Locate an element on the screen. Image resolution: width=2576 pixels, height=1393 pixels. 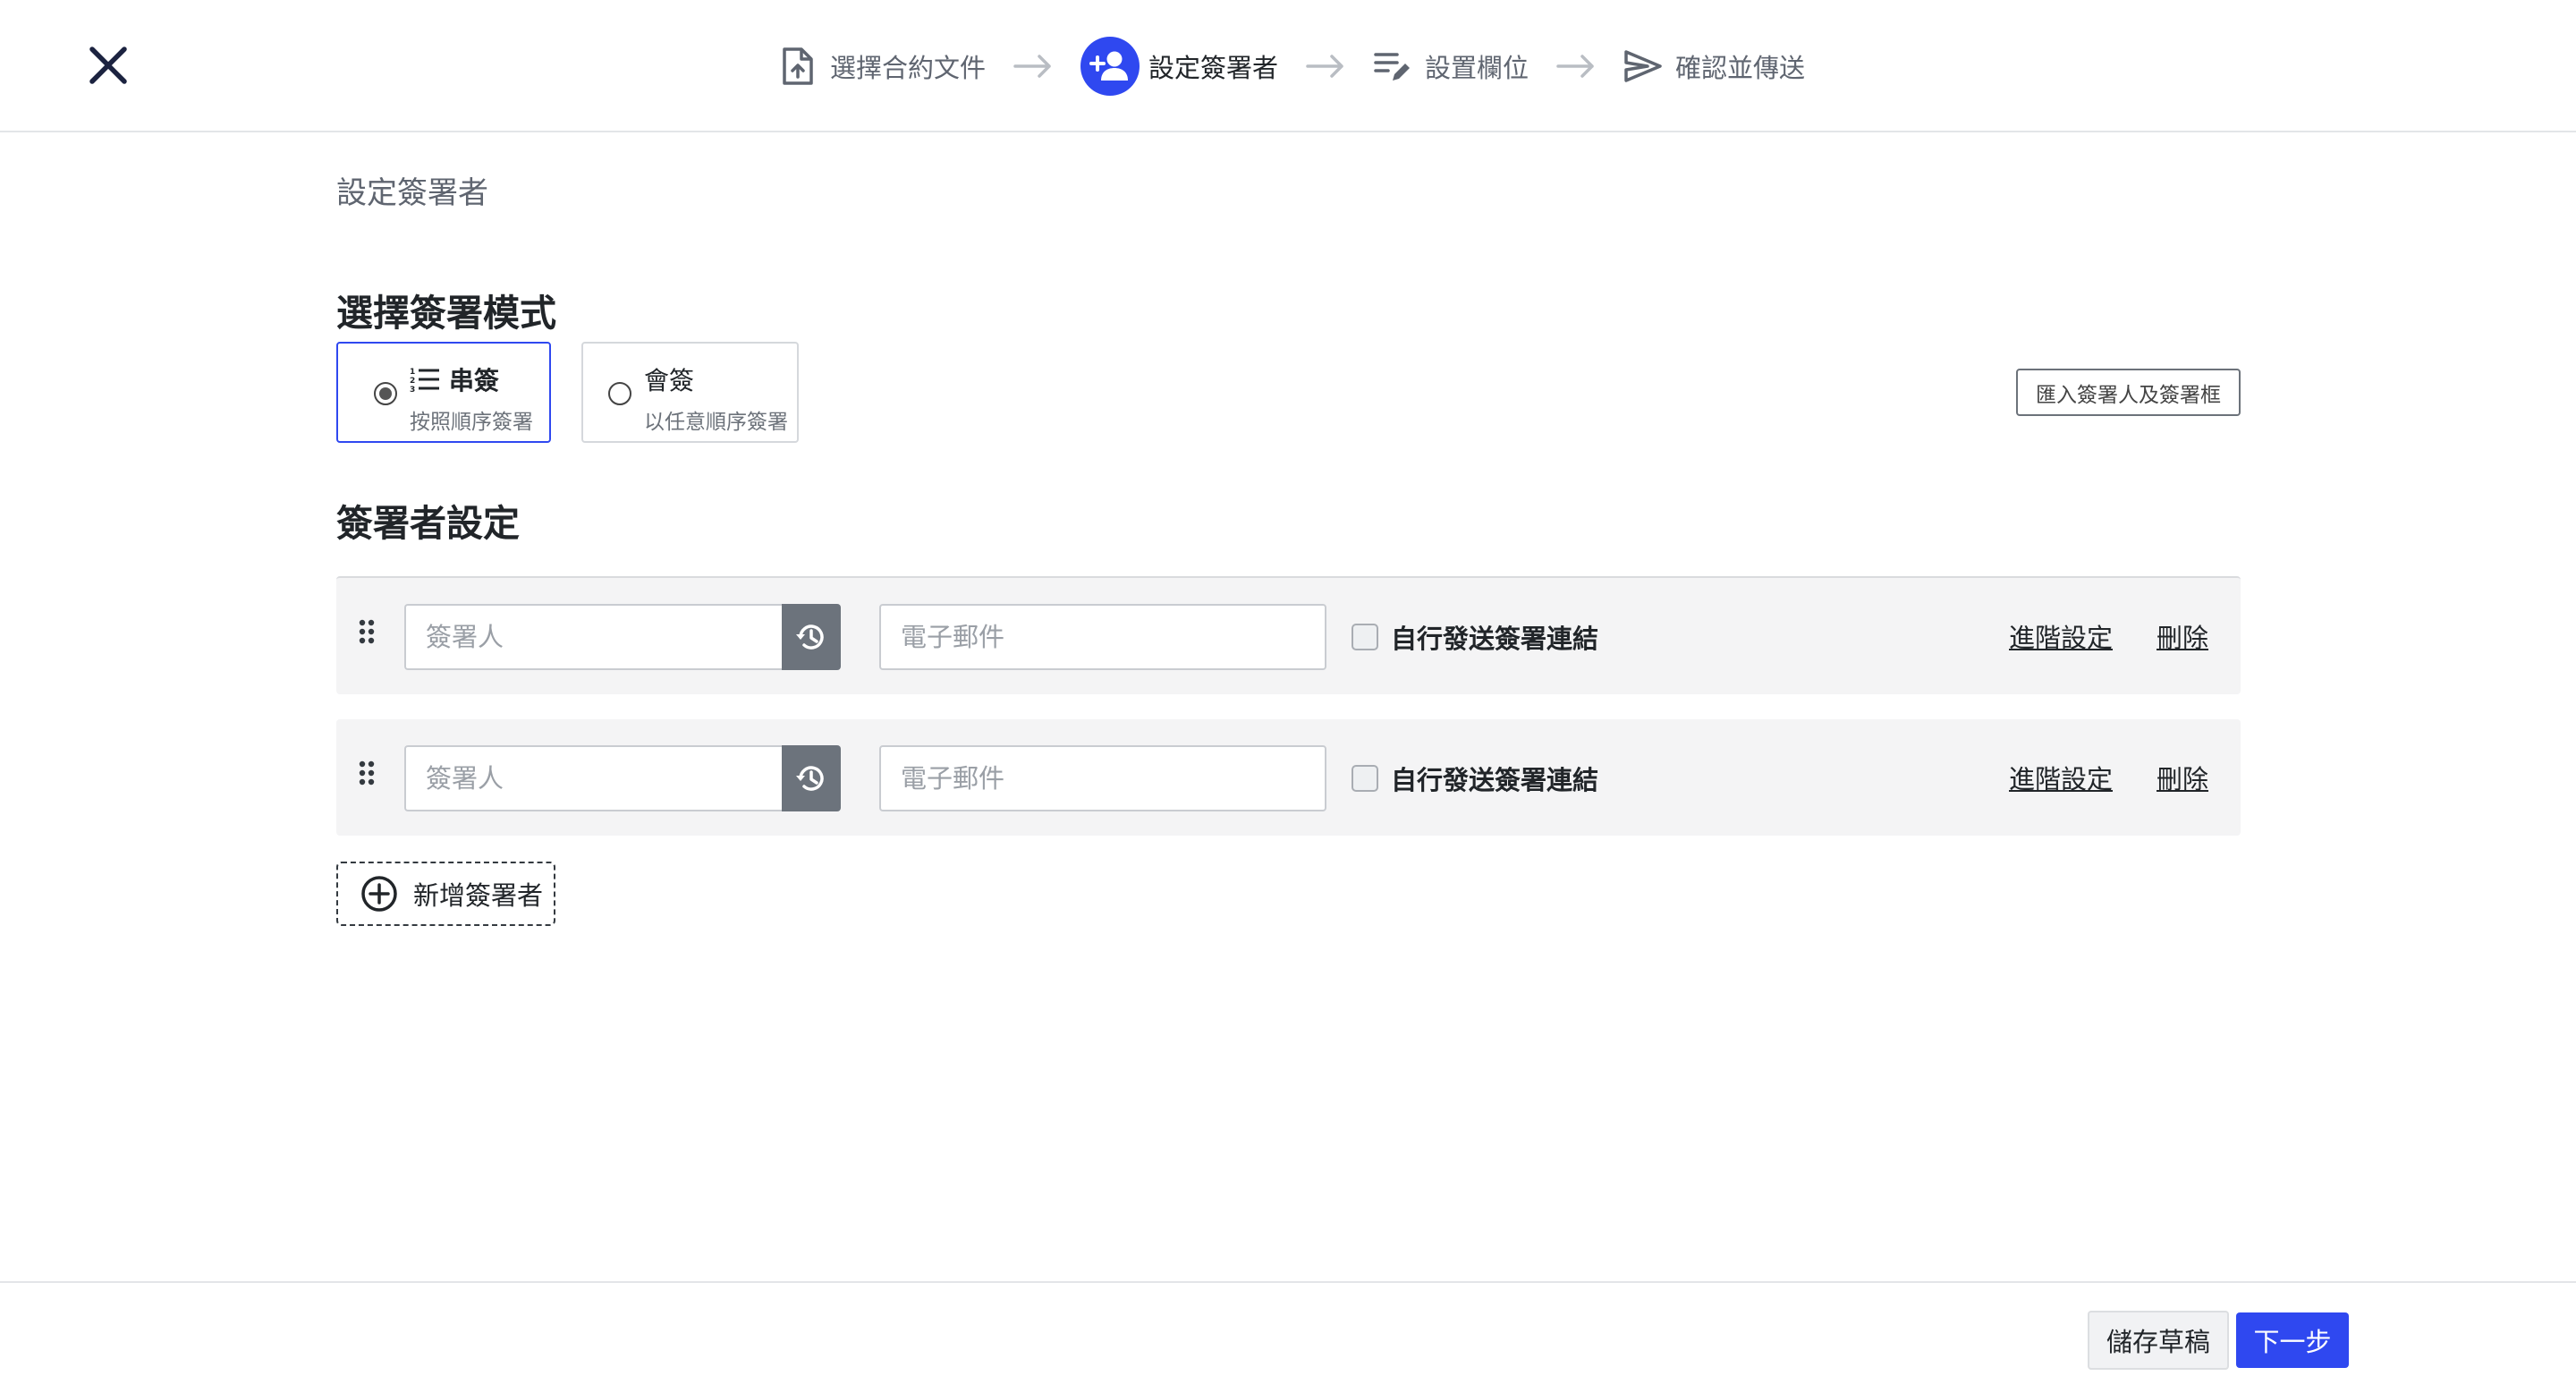
add-circle-icon is located at coordinates (379, 893).